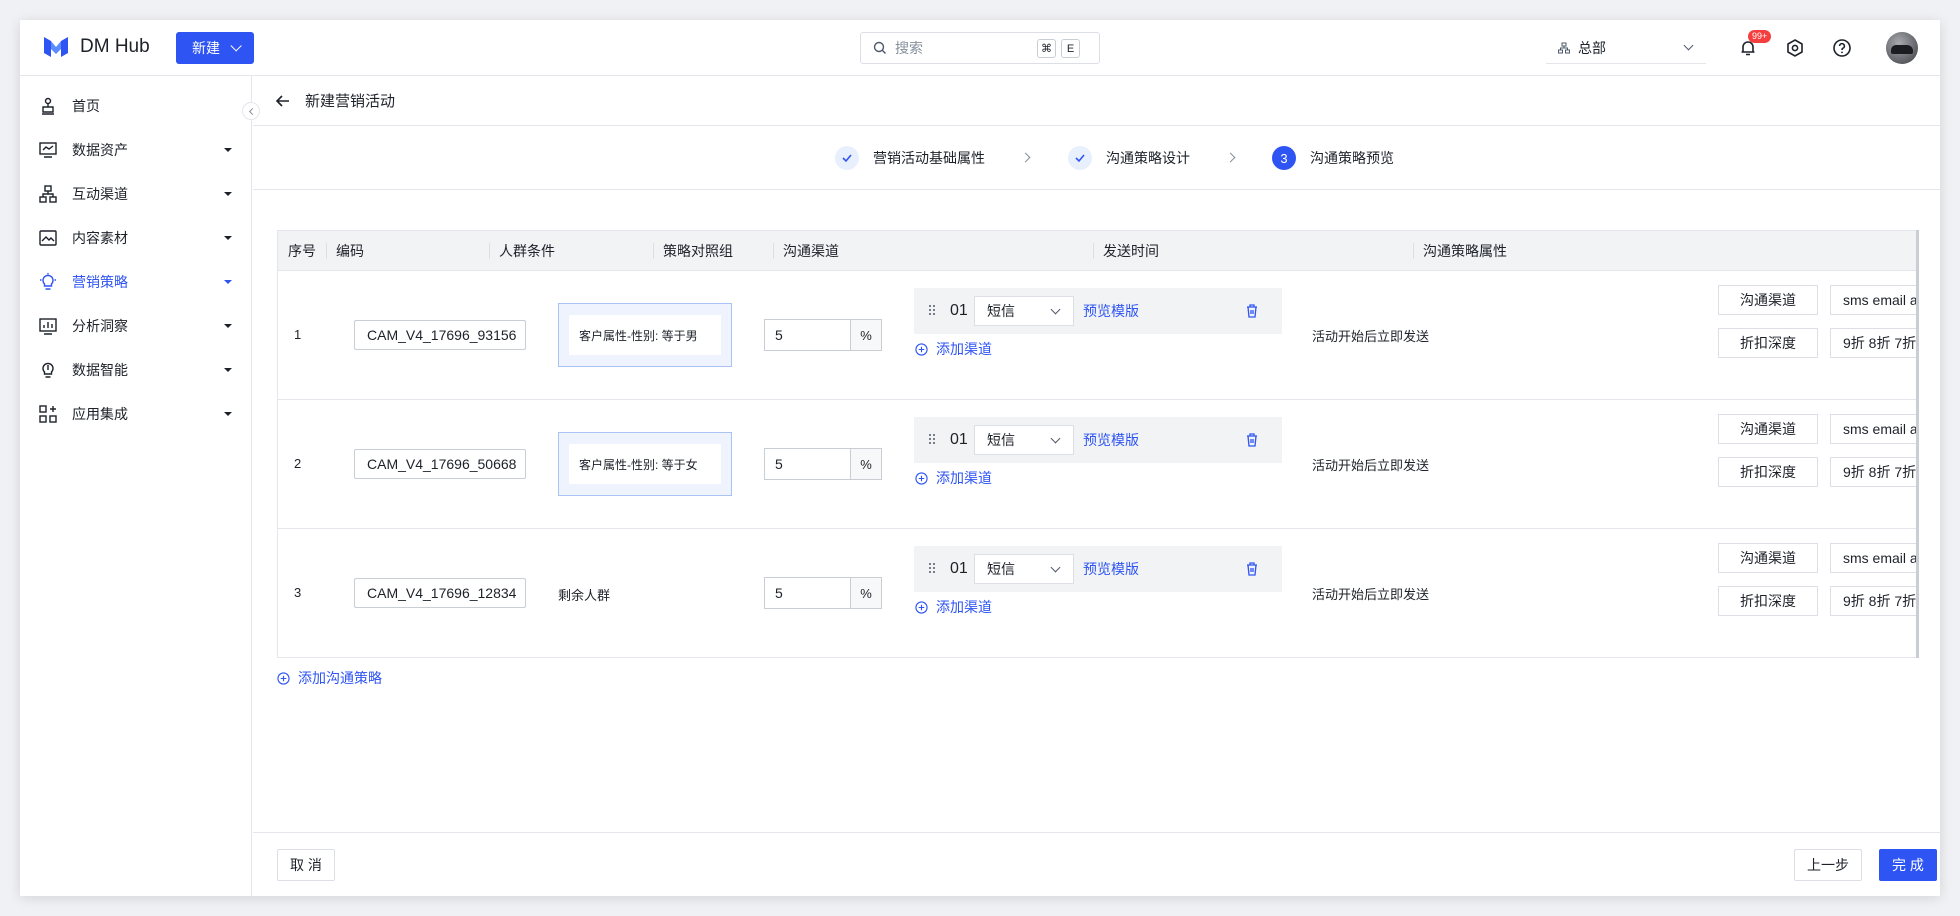  I want to click on channel-select-value: 短信, so click(1001, 311).